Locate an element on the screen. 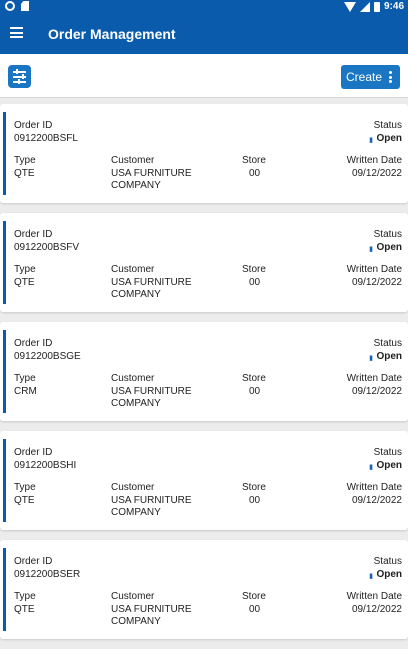 This screenshot has width=408, height=649. page-title: Order Management is located at coordinates (112, 34).